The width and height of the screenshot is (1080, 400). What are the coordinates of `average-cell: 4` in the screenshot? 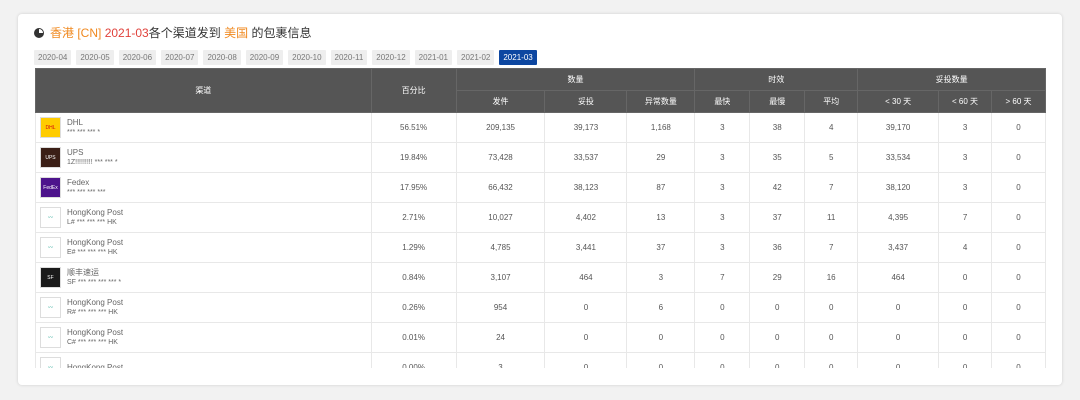 It's located at (831, 127).